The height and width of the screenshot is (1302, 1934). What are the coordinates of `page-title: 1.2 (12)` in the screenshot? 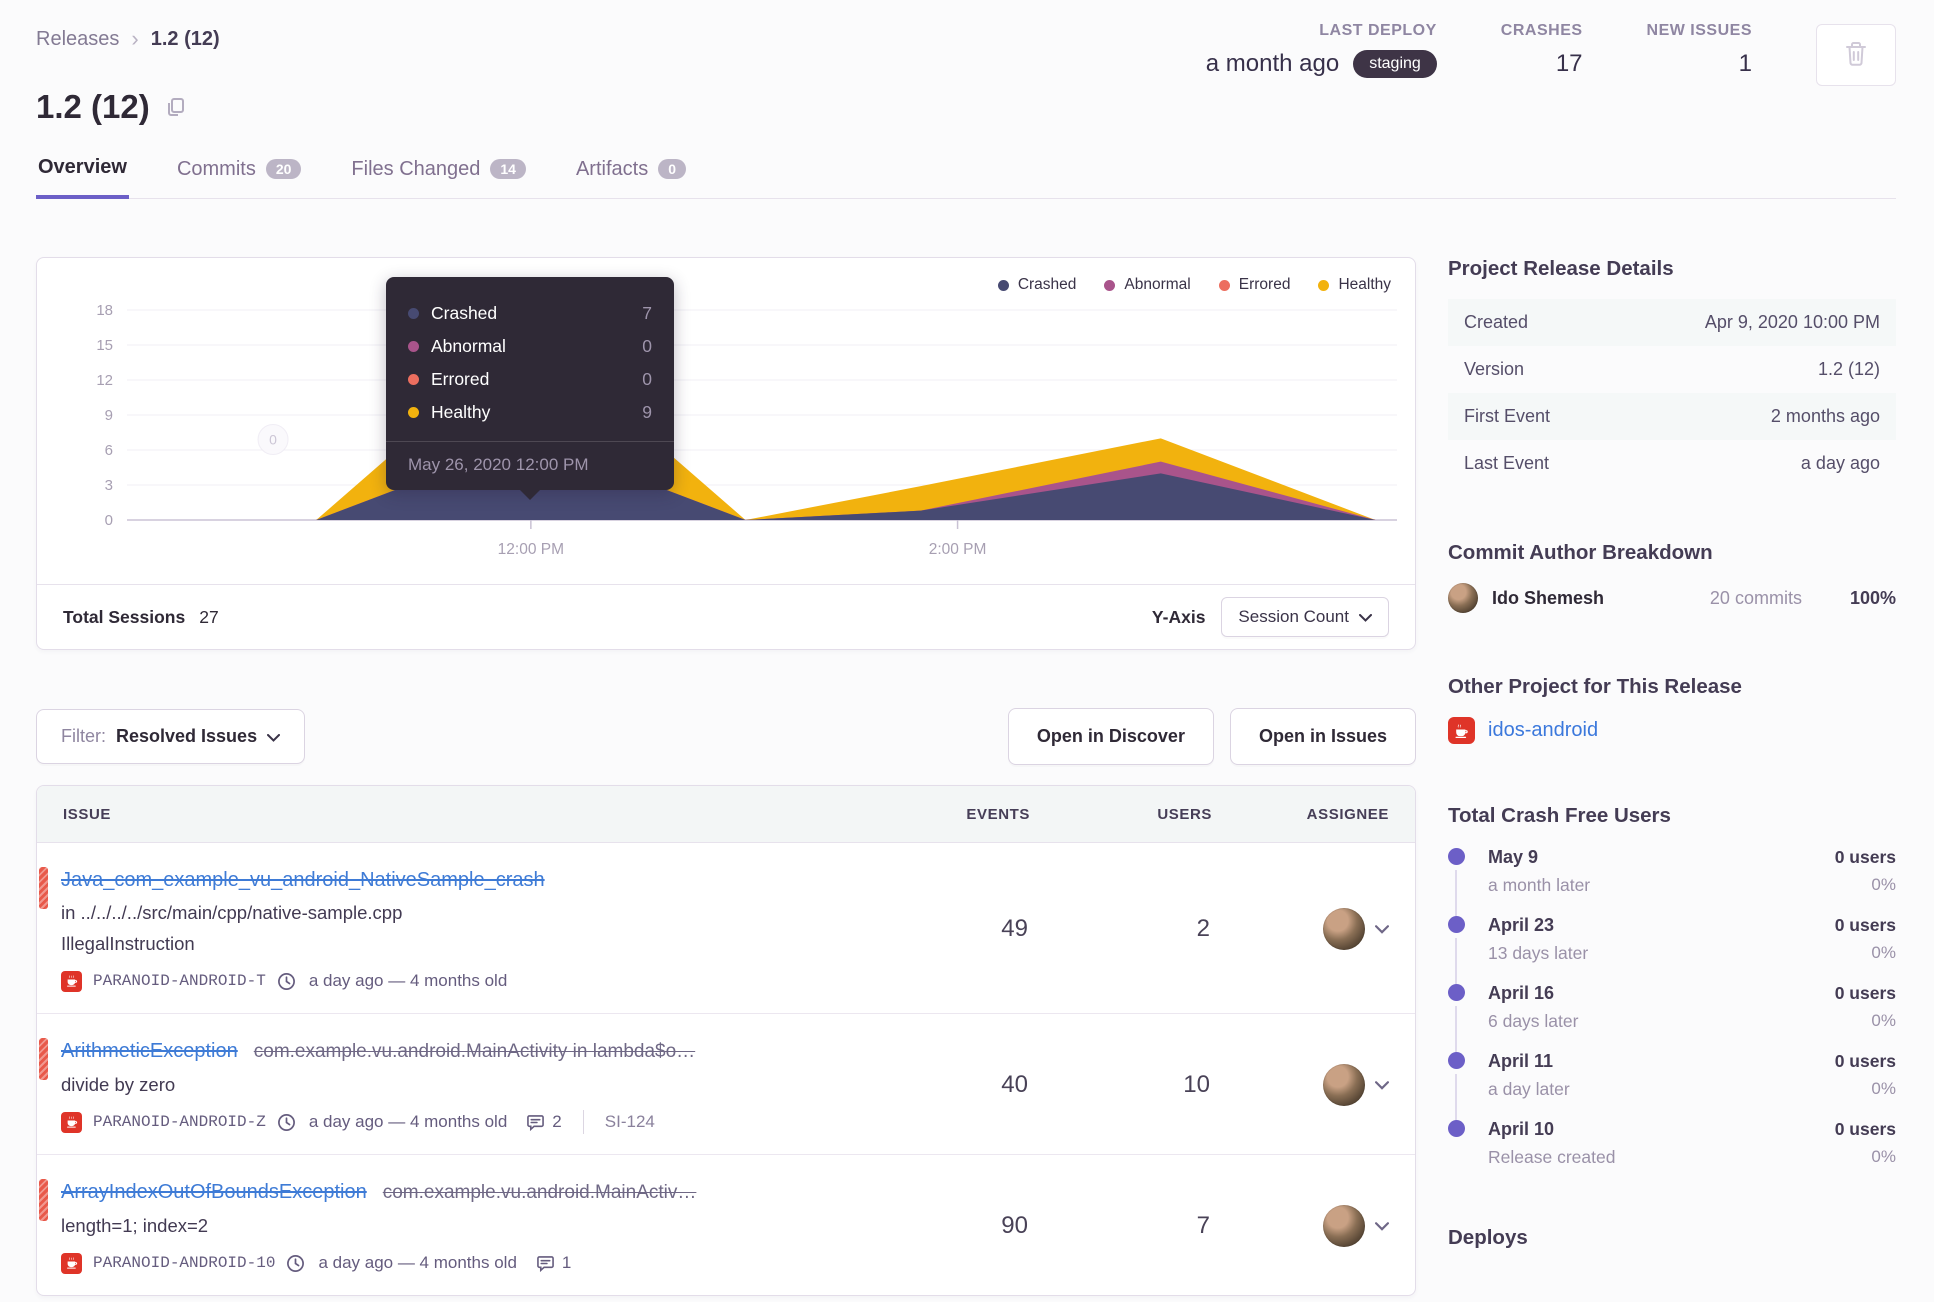 It's located at (966, 107).